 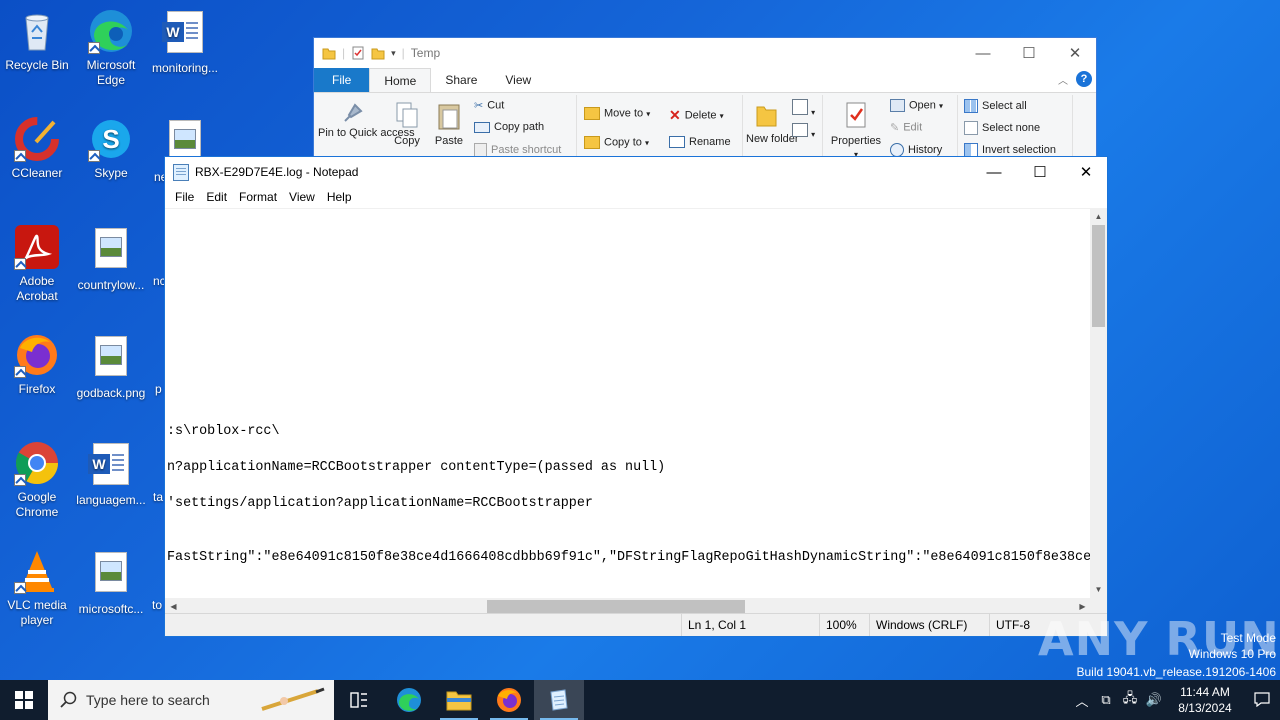 I want to click on move-to-button: Move to ▾, so click(x=617, y=113).